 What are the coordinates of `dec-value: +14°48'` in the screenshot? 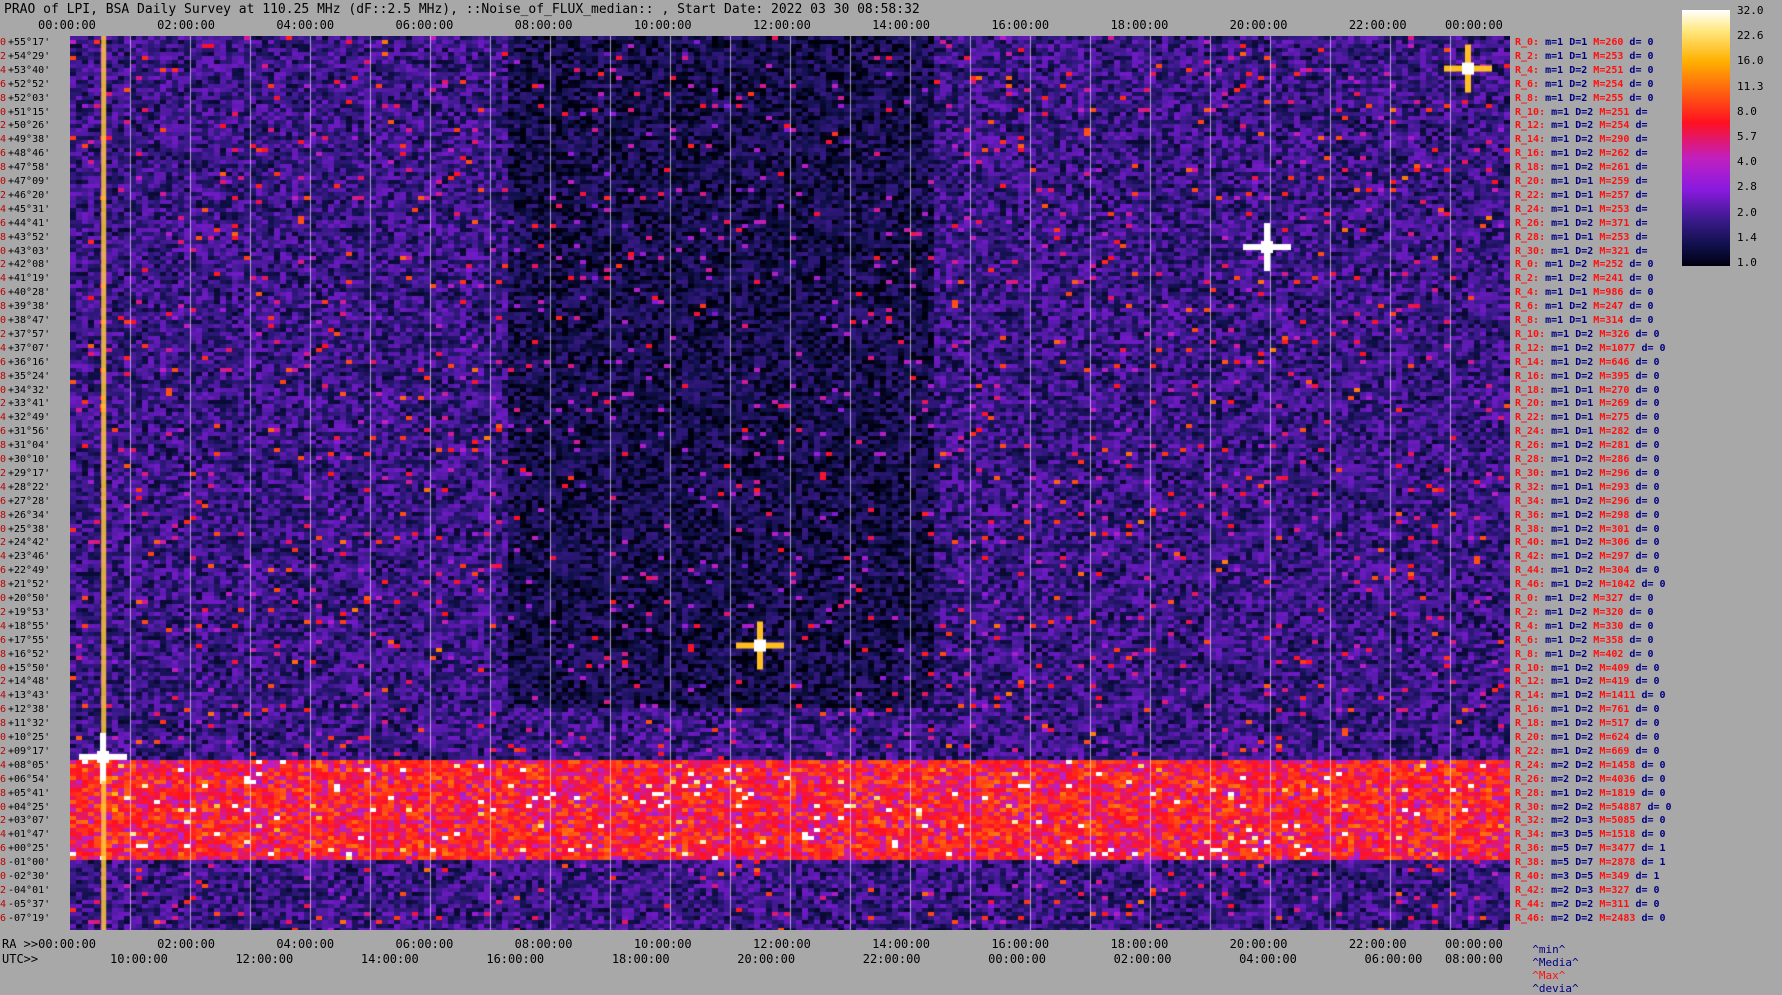 It's located at (29, 682).